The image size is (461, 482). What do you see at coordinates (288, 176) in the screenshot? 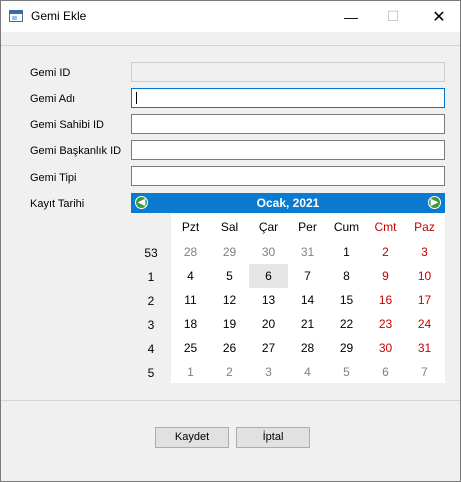
I see `ship-type-field` at bounding box center [288, 176].